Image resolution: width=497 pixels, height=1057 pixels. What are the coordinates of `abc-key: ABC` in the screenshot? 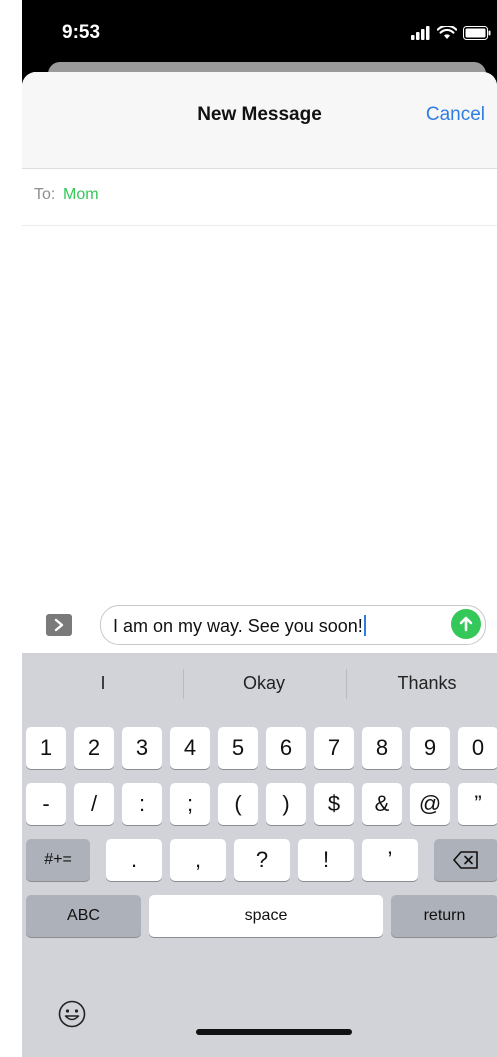 It's located at (83, 916).